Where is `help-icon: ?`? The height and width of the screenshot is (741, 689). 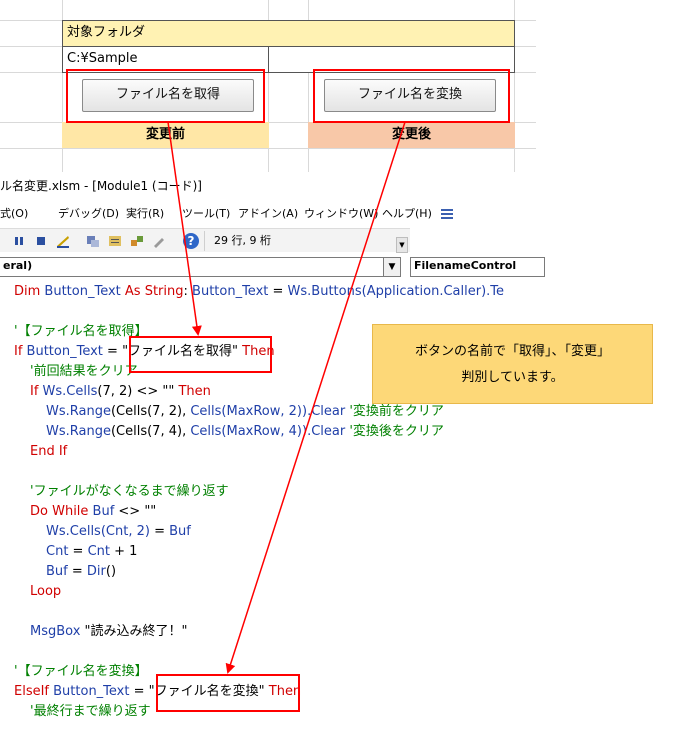
help-icon: ? is located at coordinates (191, 241).